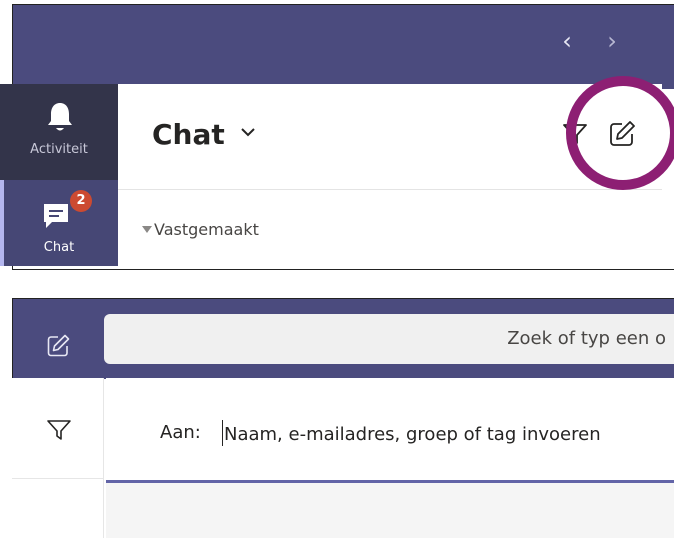 The width and height of the screenshot is (674, 538). I want to click on rail-item-label: Chat, so click(59, 247).